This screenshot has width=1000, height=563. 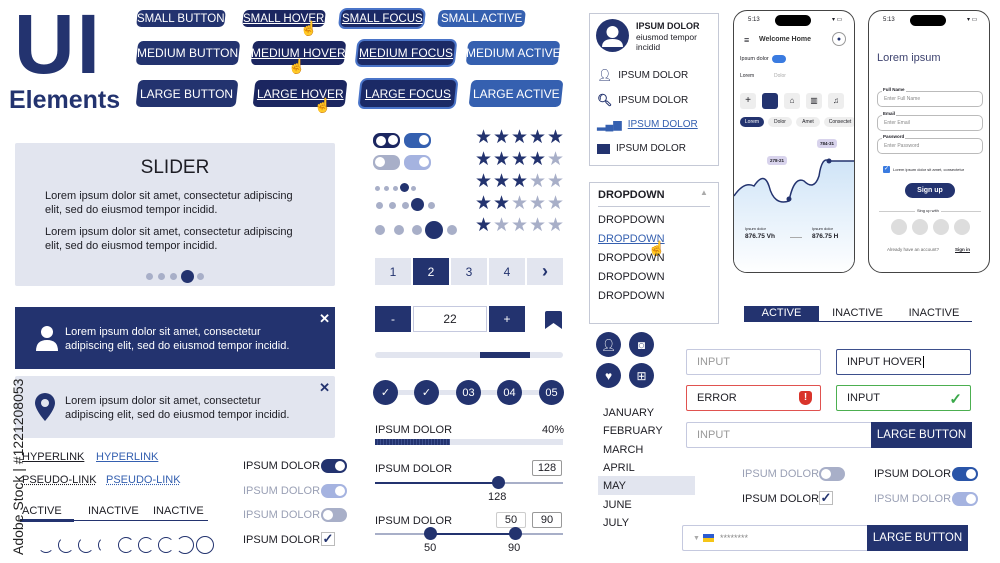 What do you see at coordinates (641, 148) in the screenshot?
I see `menu-item-mail: IPSUM DOLOR` at bounding box center [641, 148].